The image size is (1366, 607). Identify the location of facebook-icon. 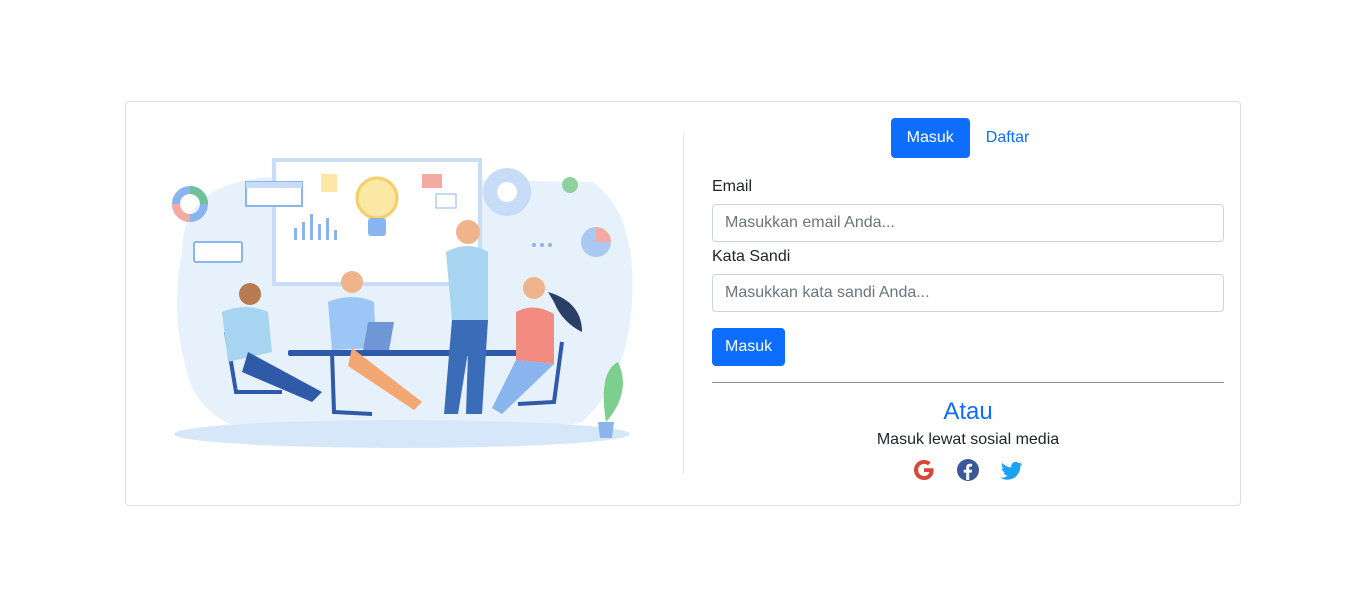
(968, 470).